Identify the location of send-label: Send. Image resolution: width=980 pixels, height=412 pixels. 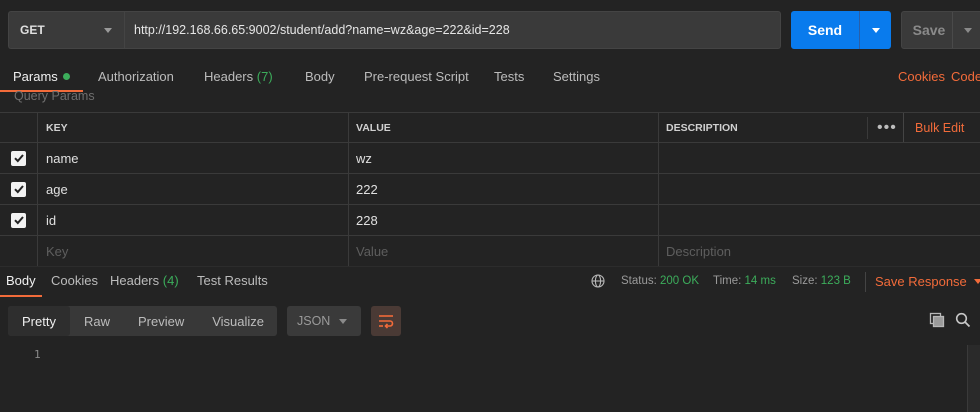
(825, 30).